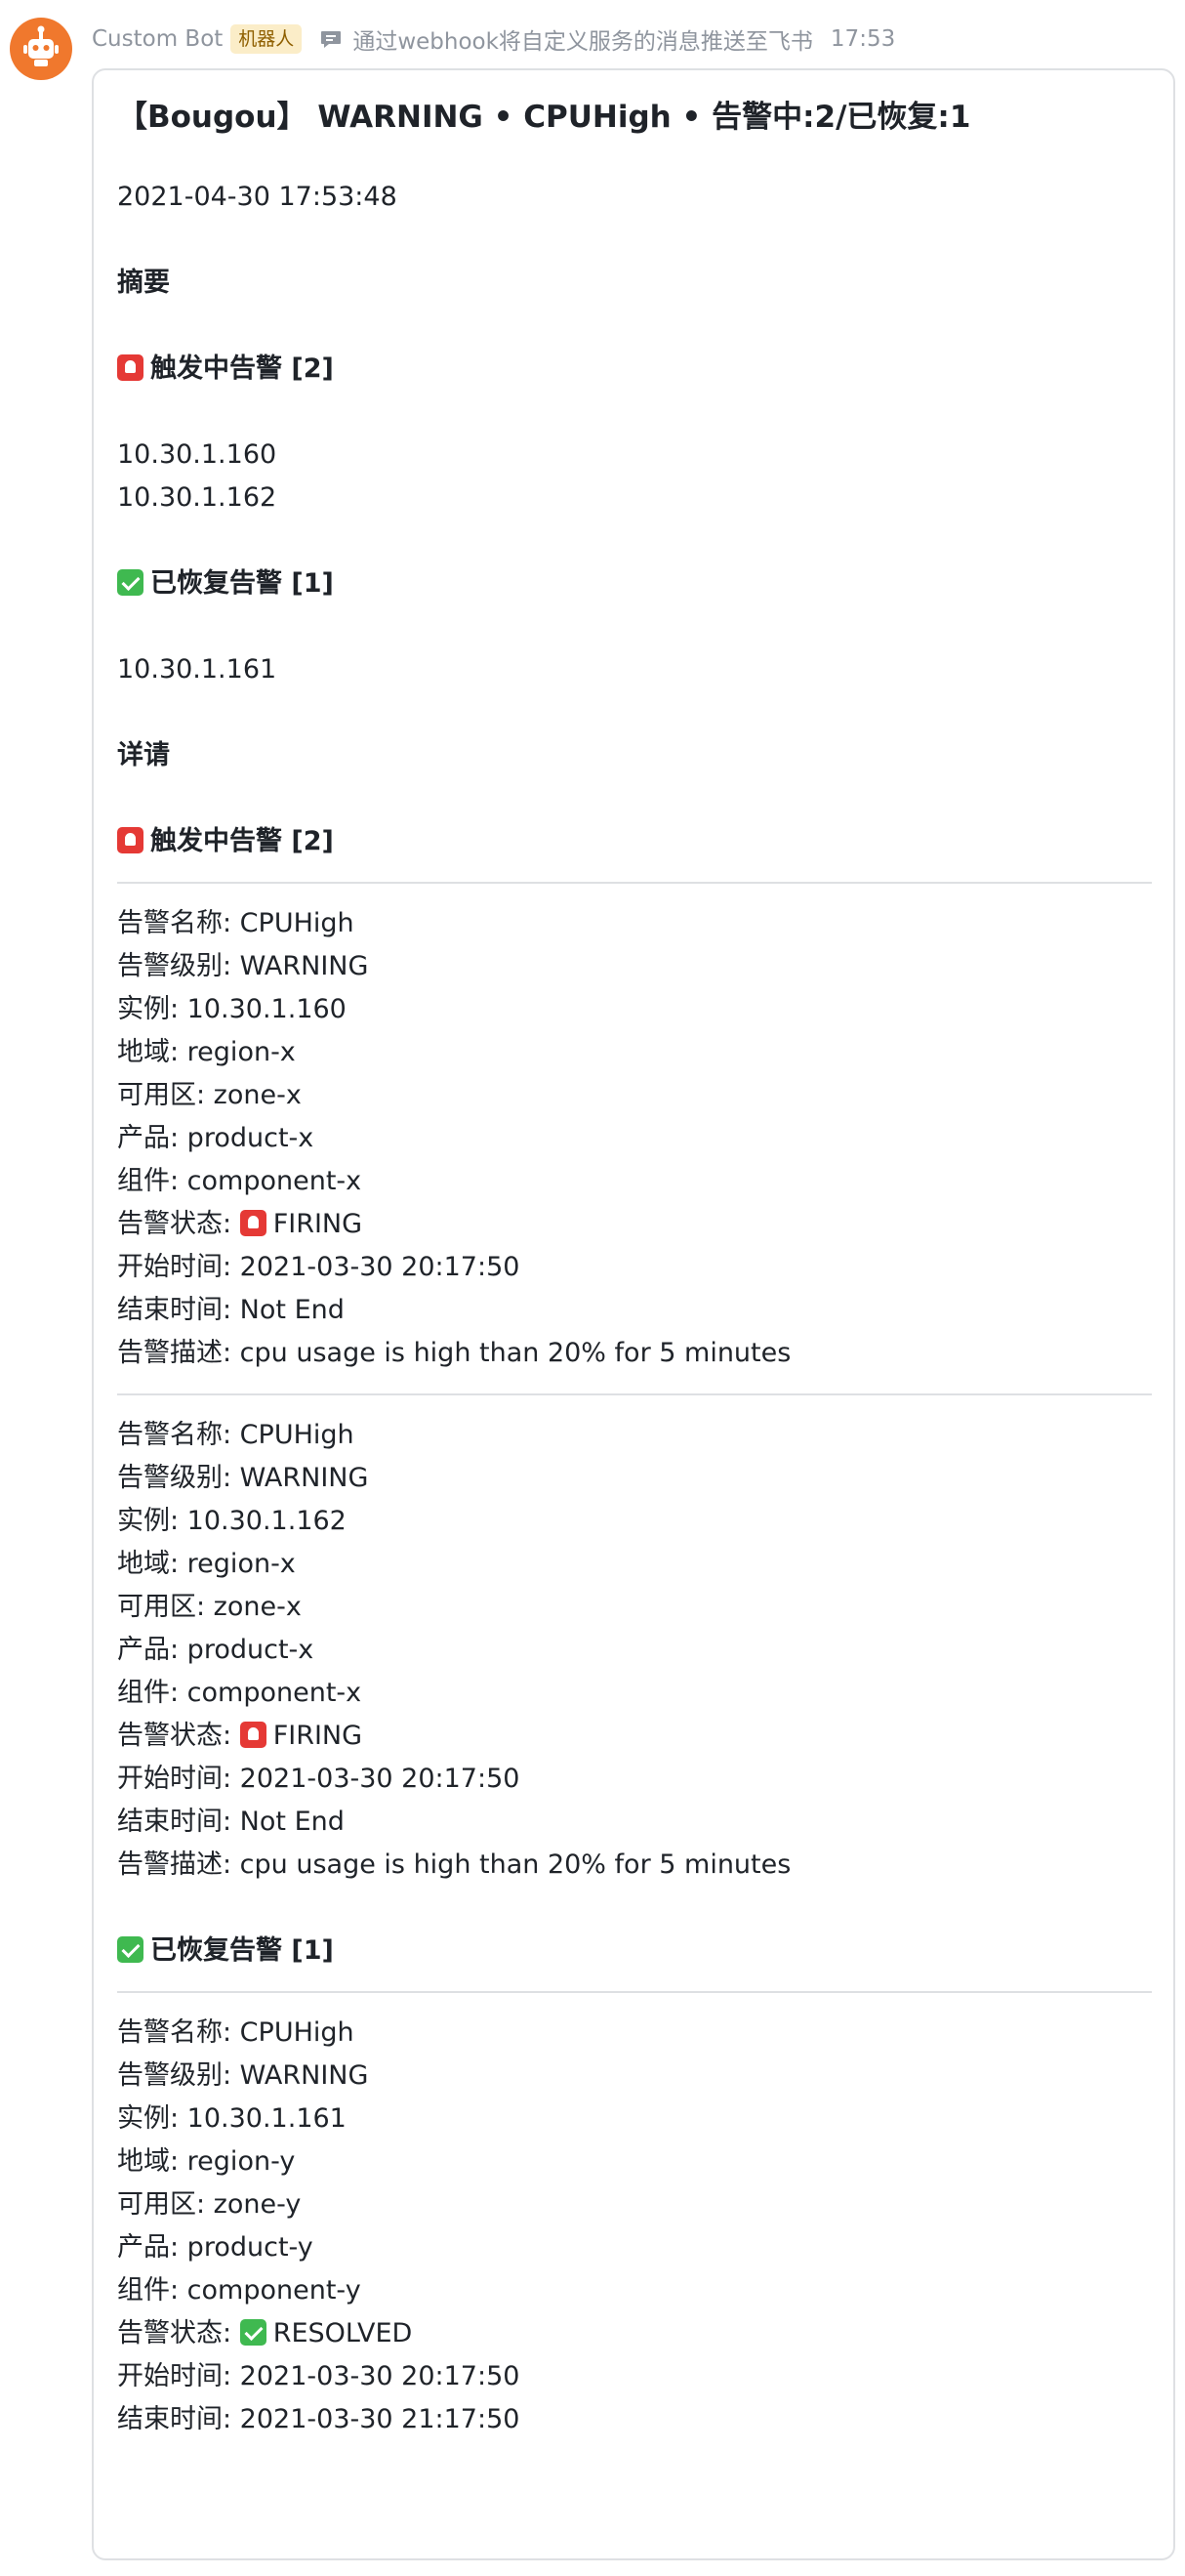 This screenshot has height=2576, width=1185. I want to click on summary-resolved-instance: 10.30.1.161, so click(197, 669).